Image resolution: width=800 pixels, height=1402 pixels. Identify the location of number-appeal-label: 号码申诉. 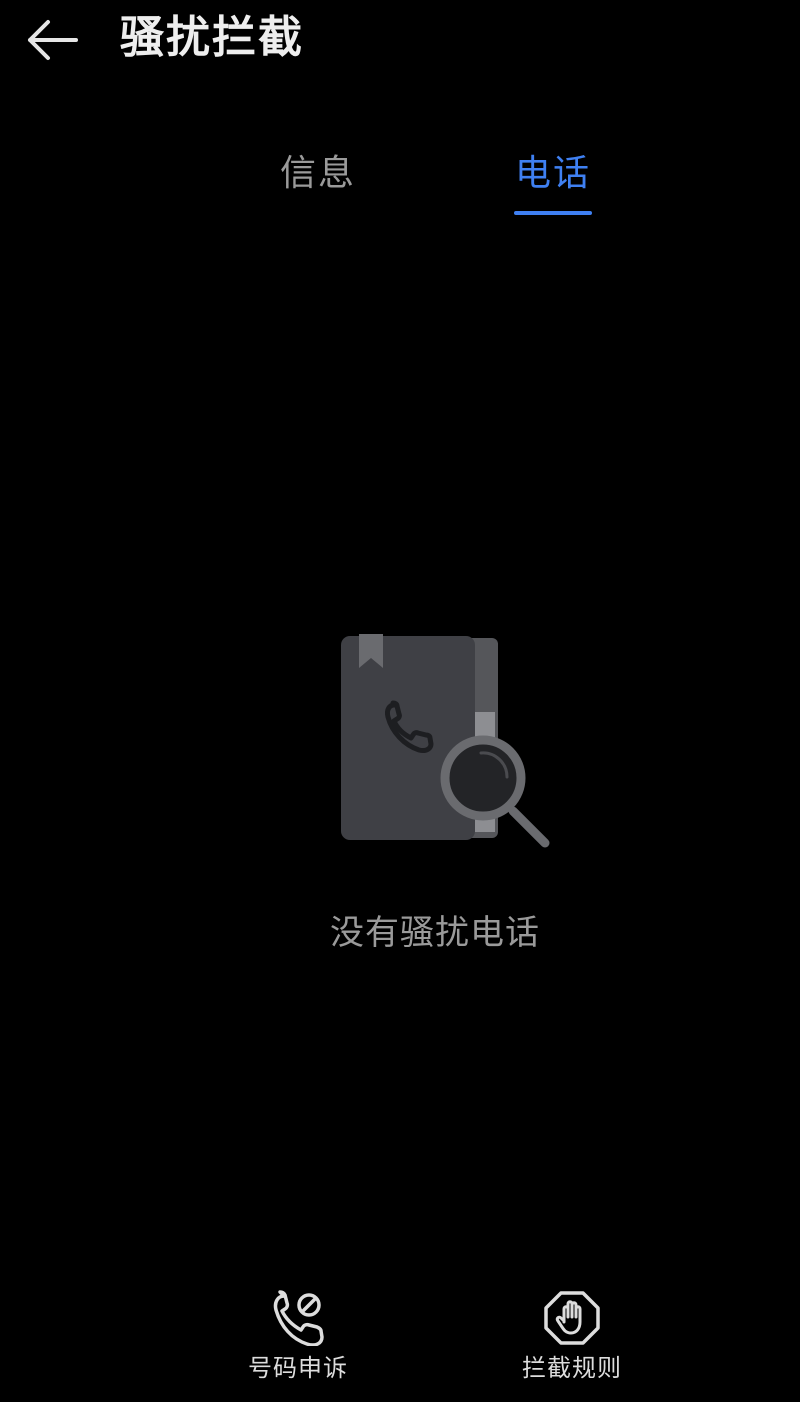
(298, 1368).